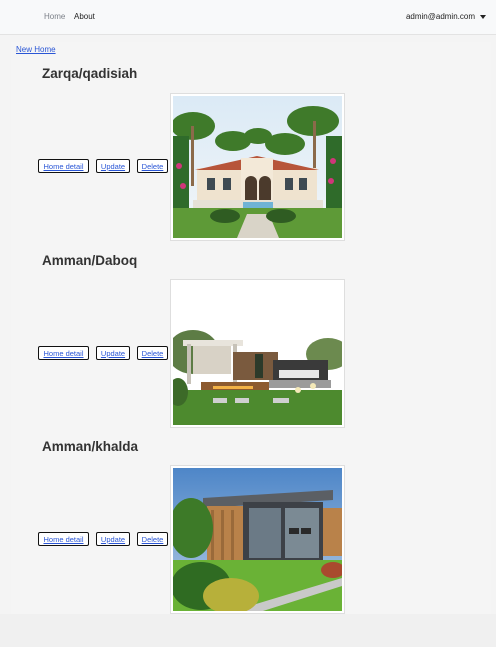  I want to click on listing-title: Amman/khalda, so click(90, 446).